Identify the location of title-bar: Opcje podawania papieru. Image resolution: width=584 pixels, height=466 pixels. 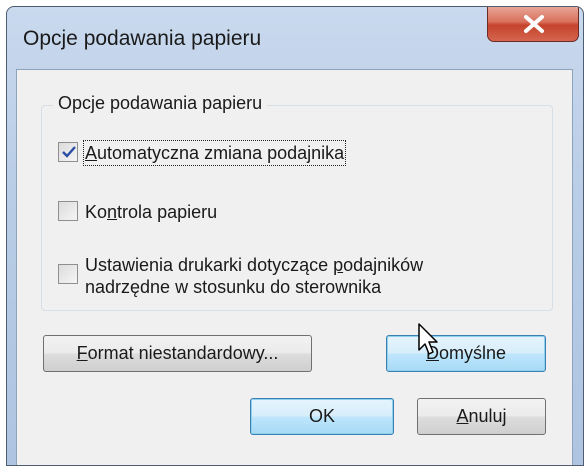
(295, 38).